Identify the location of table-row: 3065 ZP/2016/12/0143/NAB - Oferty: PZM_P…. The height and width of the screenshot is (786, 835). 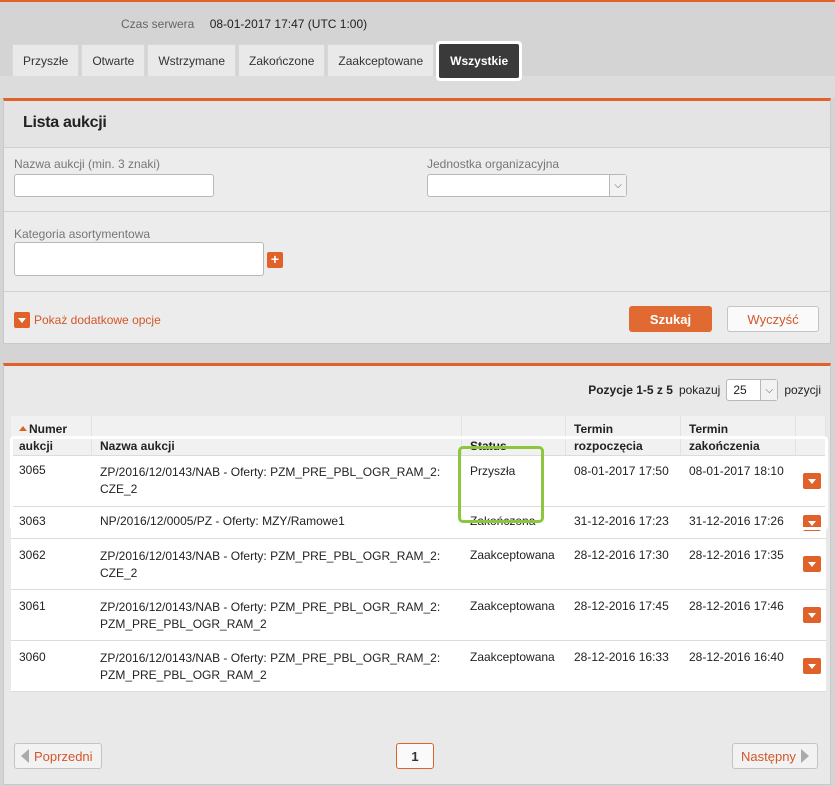
(418, 481).